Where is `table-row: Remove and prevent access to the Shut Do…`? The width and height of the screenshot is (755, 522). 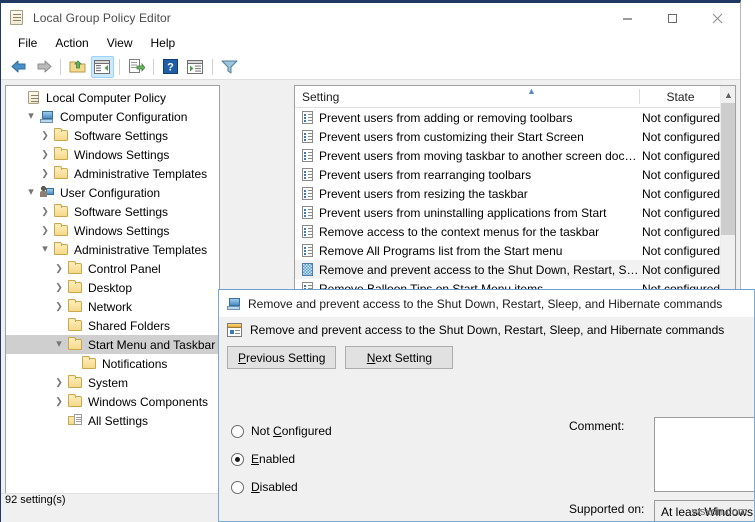 table-row: Remove and prevent access to the Shut Do… is located at coordinates (515, 269).